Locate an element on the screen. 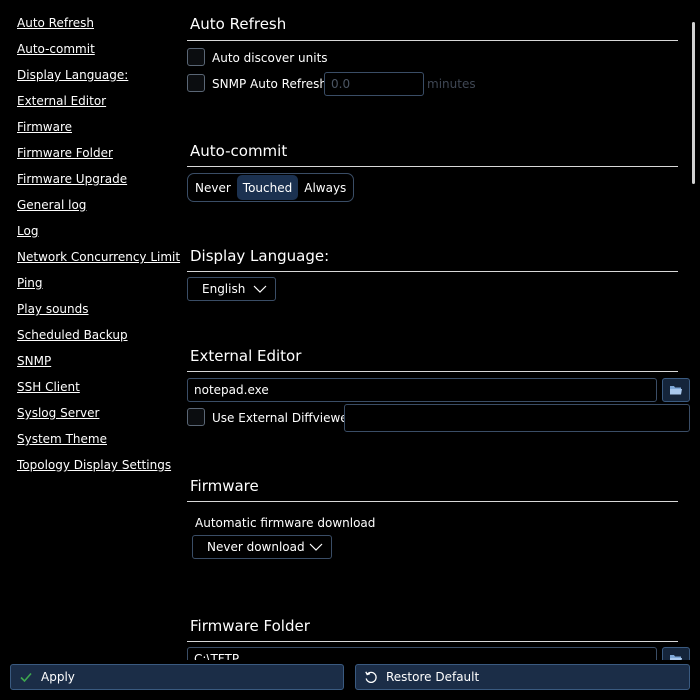 This screenshot has height=700, width=700. sidebar-item-ping: Ping is located at coordinates (30, 283).